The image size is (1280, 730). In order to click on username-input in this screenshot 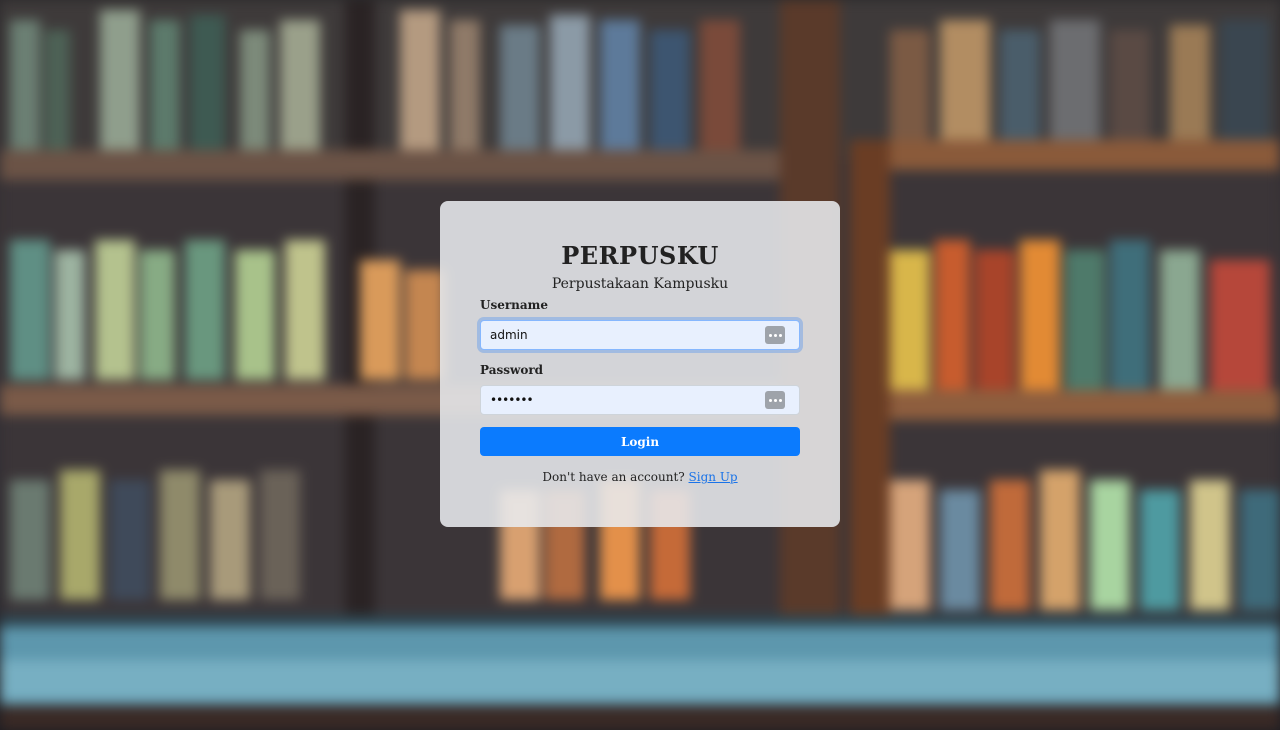, I will do `click(621, 335)`.